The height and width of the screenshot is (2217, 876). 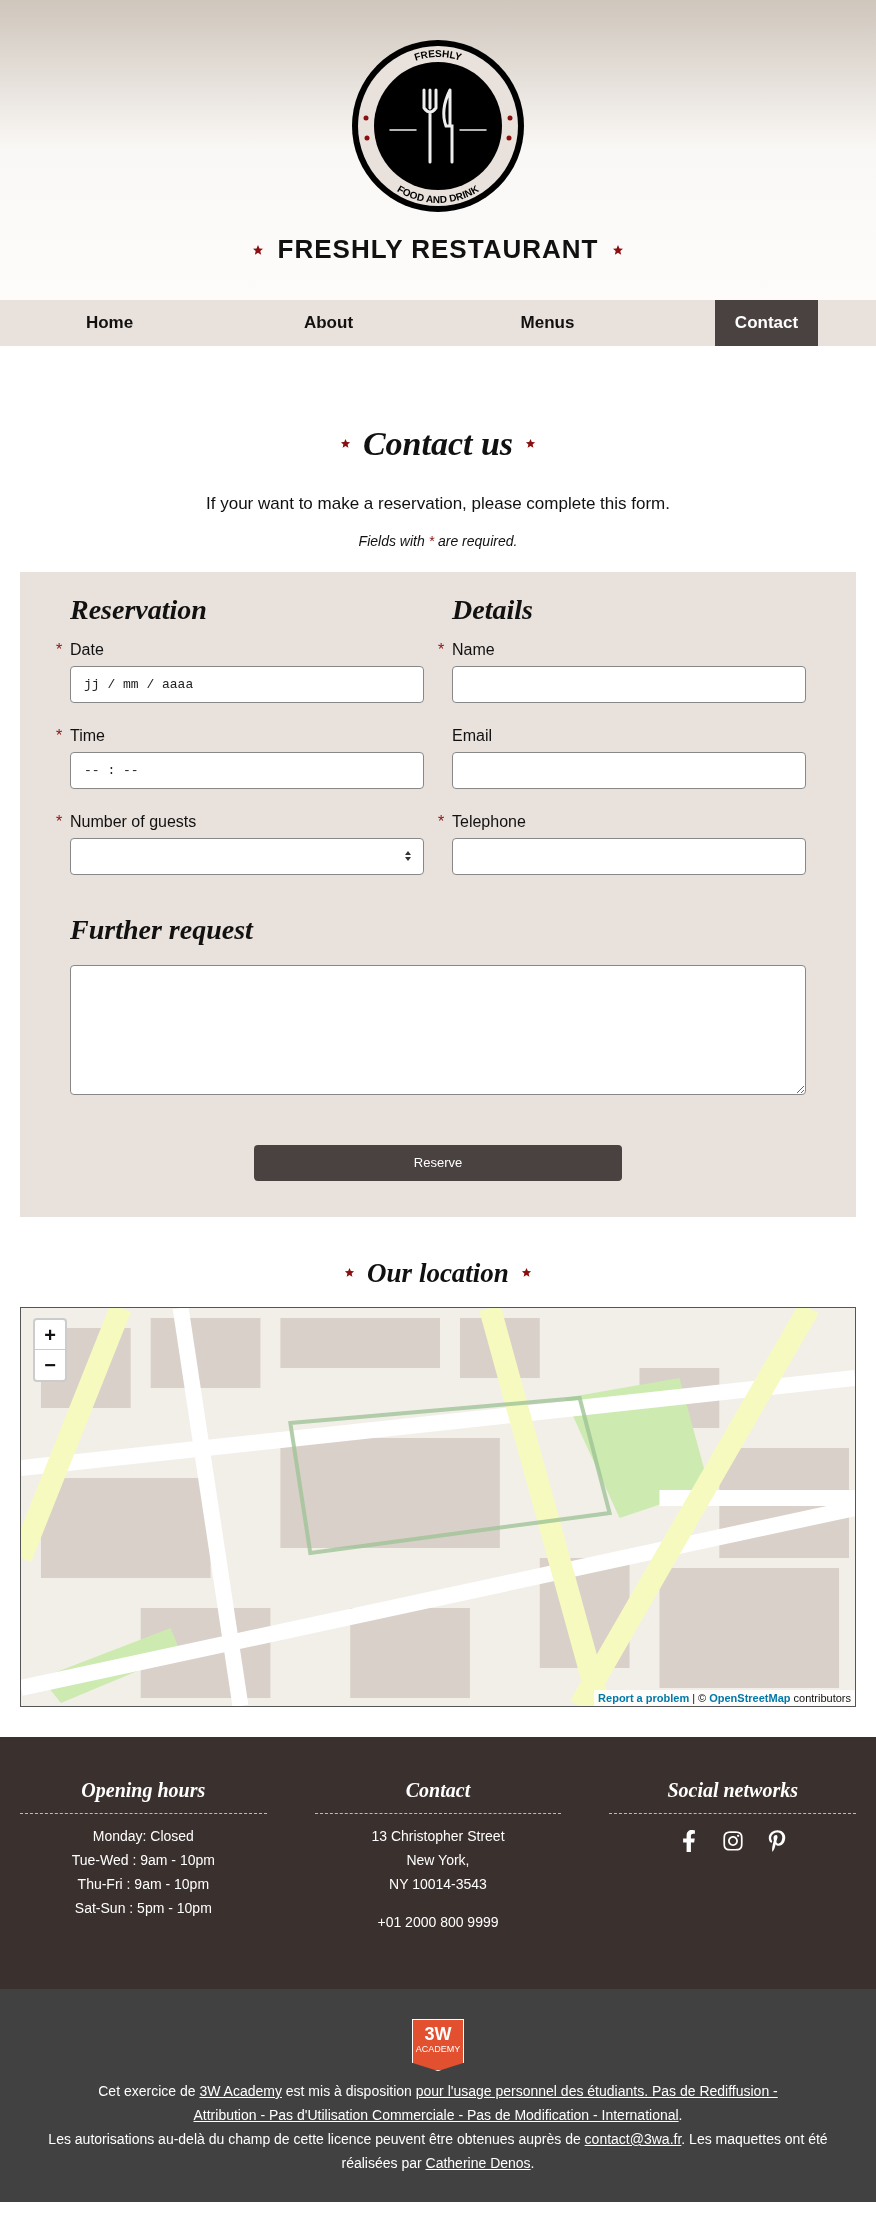 What do you see at coordinates (143, 1884) in the screenshot?
I see `hours-line: Thu-Fri : 9am - 10pm` at bounding box center [143, 1884].